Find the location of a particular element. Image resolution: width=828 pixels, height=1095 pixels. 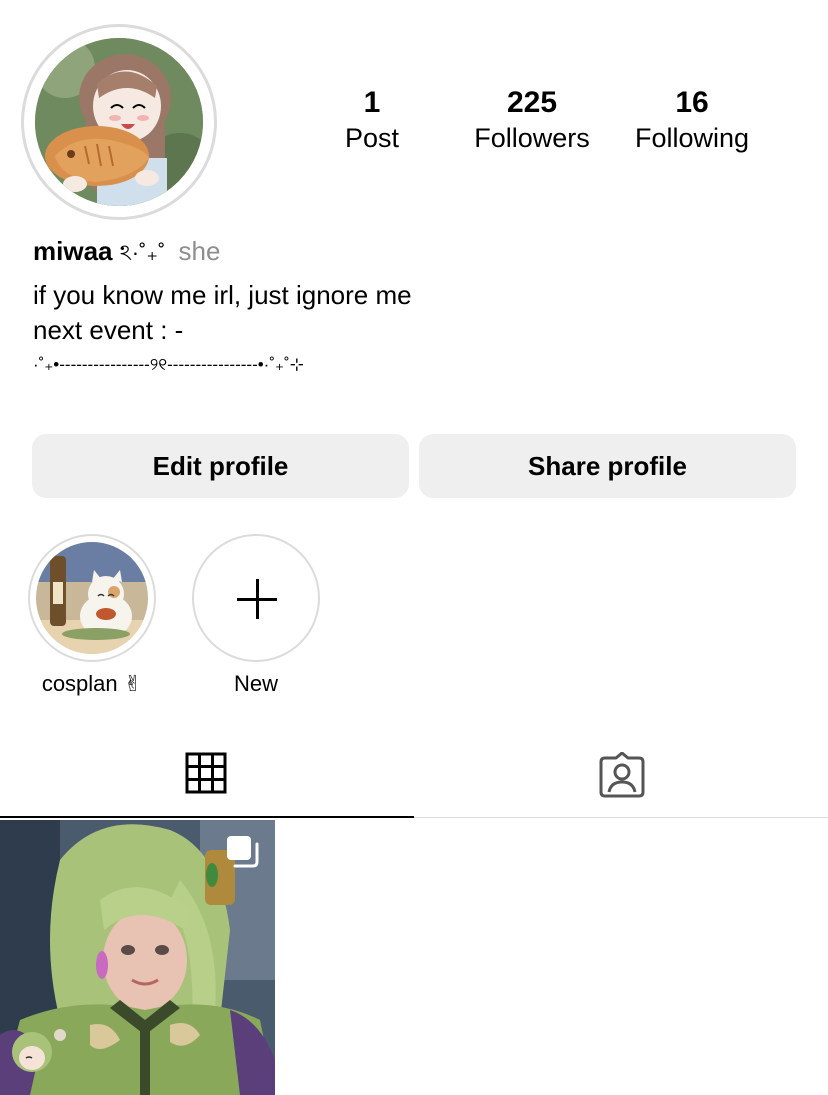

tab-tagged is located at coordinates (621, 774).